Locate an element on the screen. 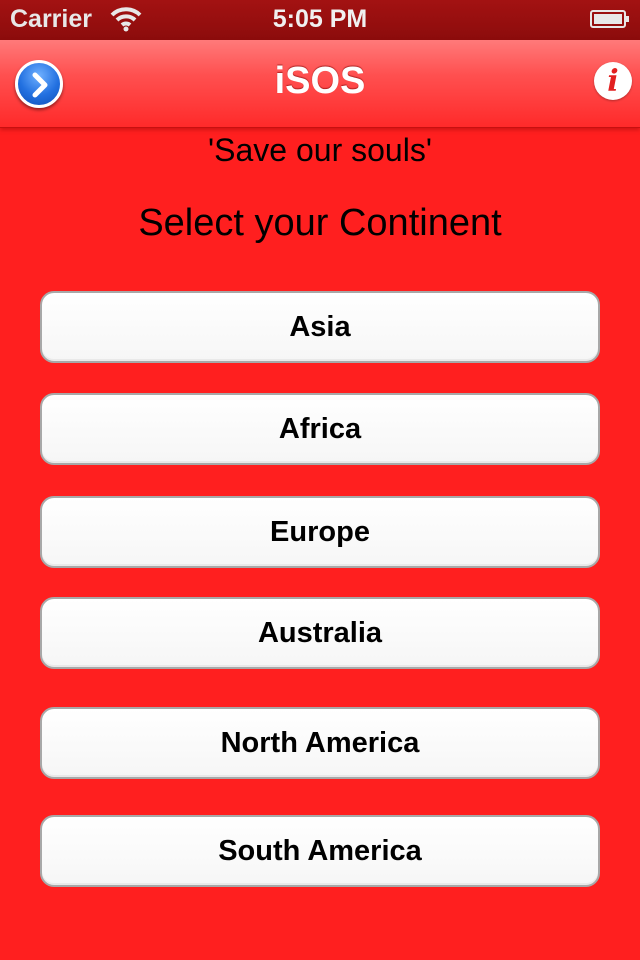 Image resolution: width=640 pixels, height=960 pixels. tagline: 'Save our souls' is located at coordinates (320, 150).